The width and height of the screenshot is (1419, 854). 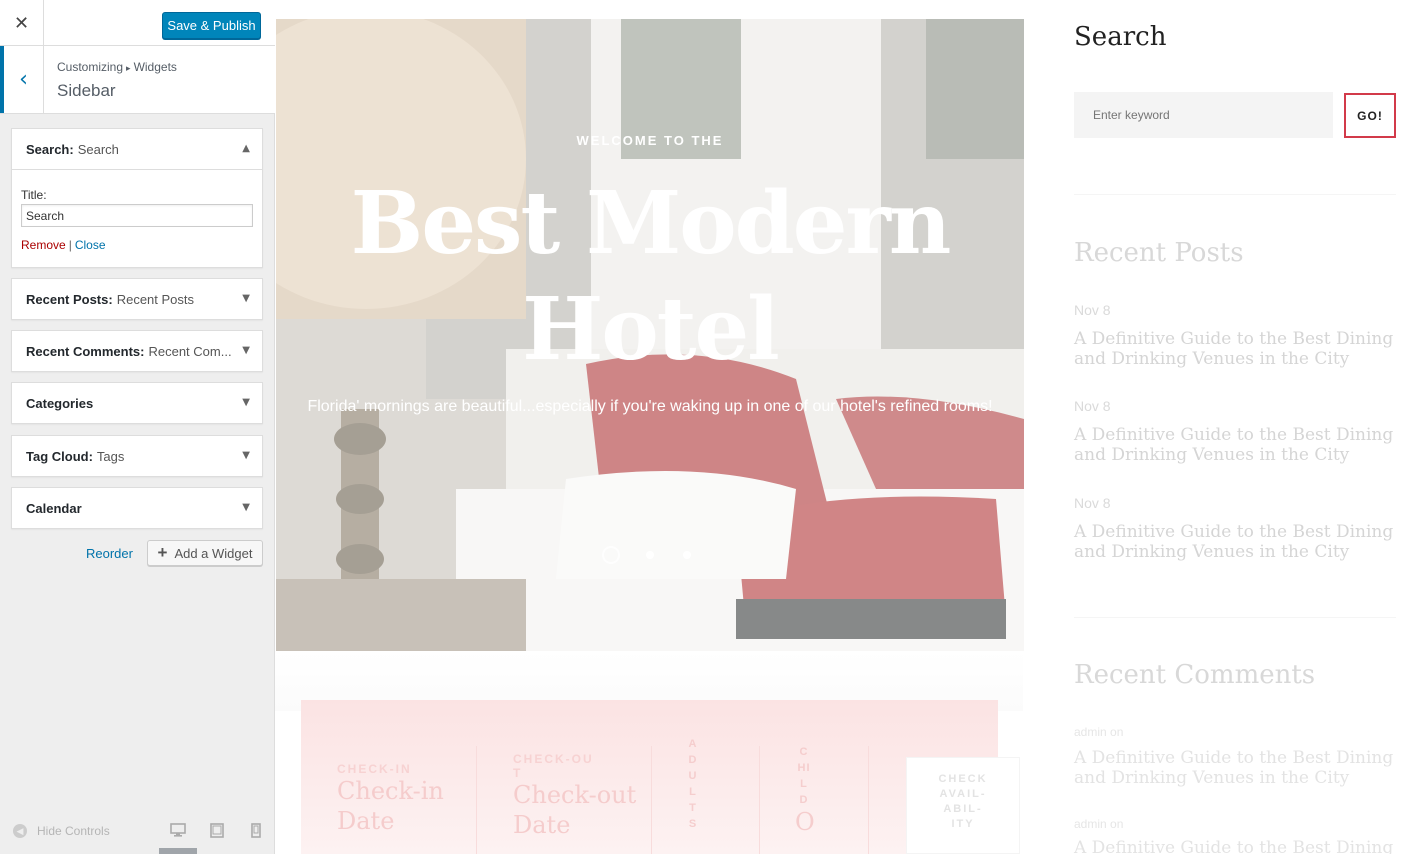 I want to click on widget-recent-comments-header: Recent Comments: Recent Com... ▼, so click(x=137, y=351).